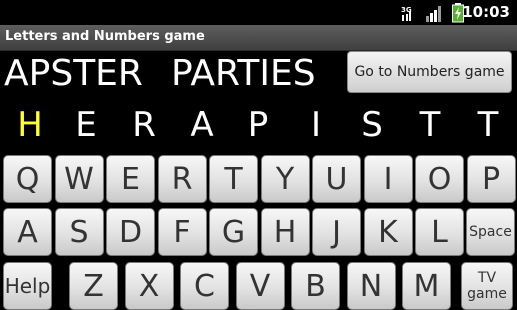 Image resolution: width=517 pixels, height=310 pixels. I want to click on status-bar: 3G 10:03, so click(258, 12).